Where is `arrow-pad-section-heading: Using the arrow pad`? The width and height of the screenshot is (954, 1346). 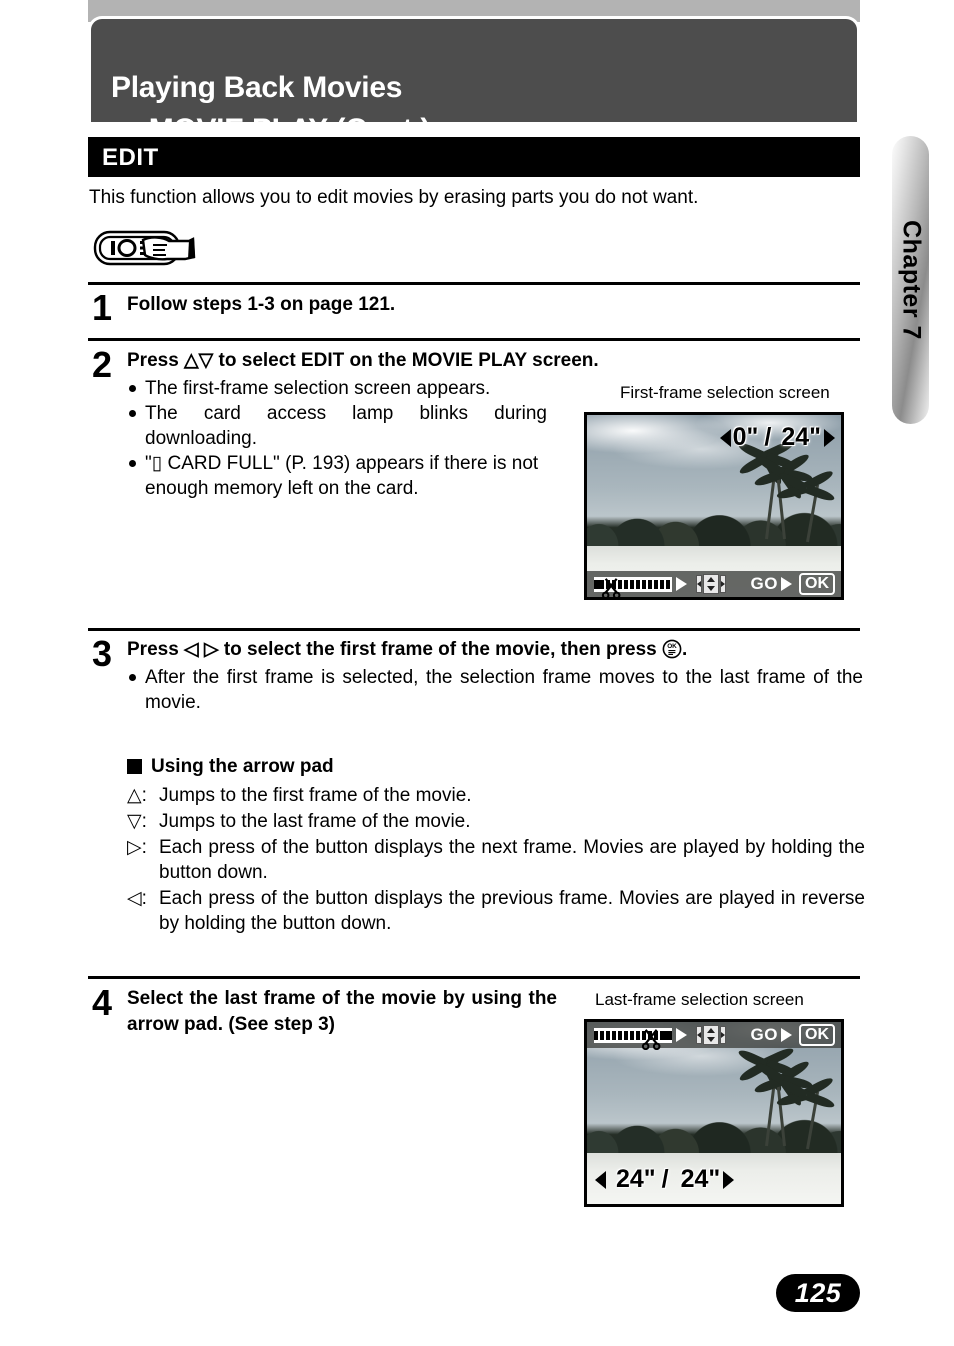 arrow-pad-section-heading: Using the arrow pad is located at coordinates (496, 766).